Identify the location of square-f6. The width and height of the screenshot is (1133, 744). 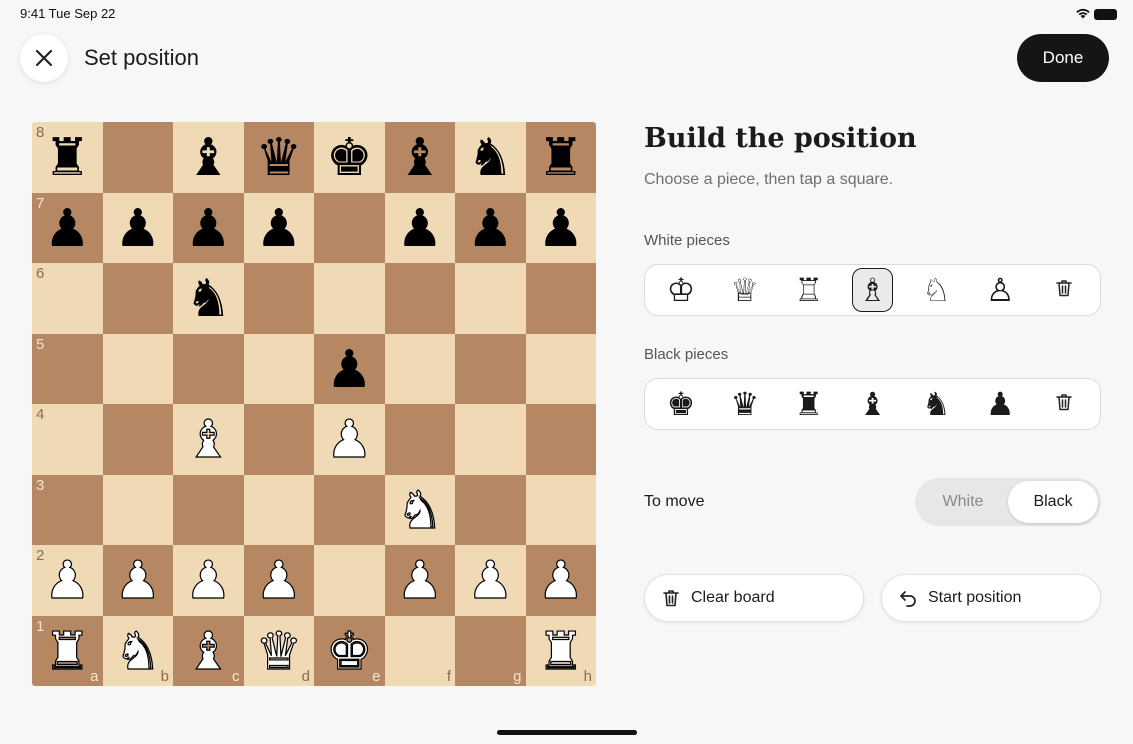
(419, 298).